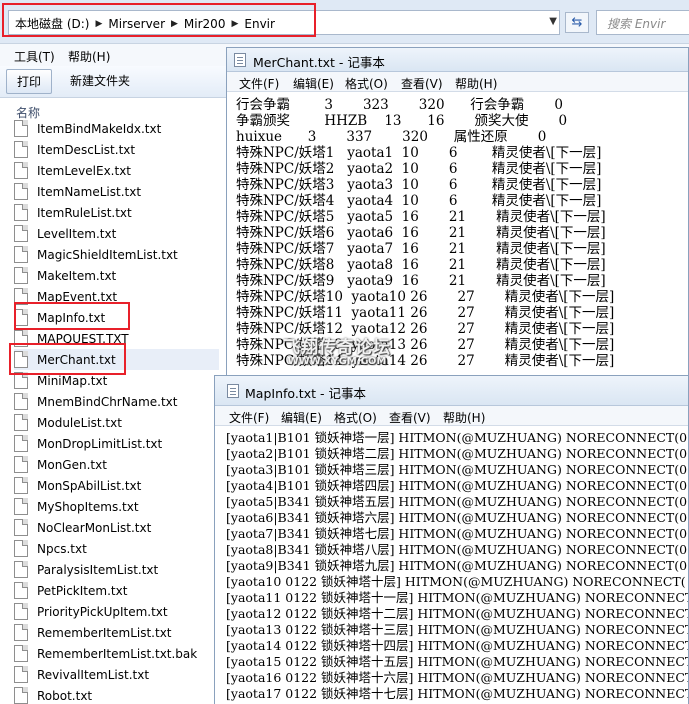 The width and height of the screenshot is (689, 704). Describe the element at coordinates (305, 393) in the screenshot. I see `notepad-title: MapInfo.txt - 记事本` at that location.